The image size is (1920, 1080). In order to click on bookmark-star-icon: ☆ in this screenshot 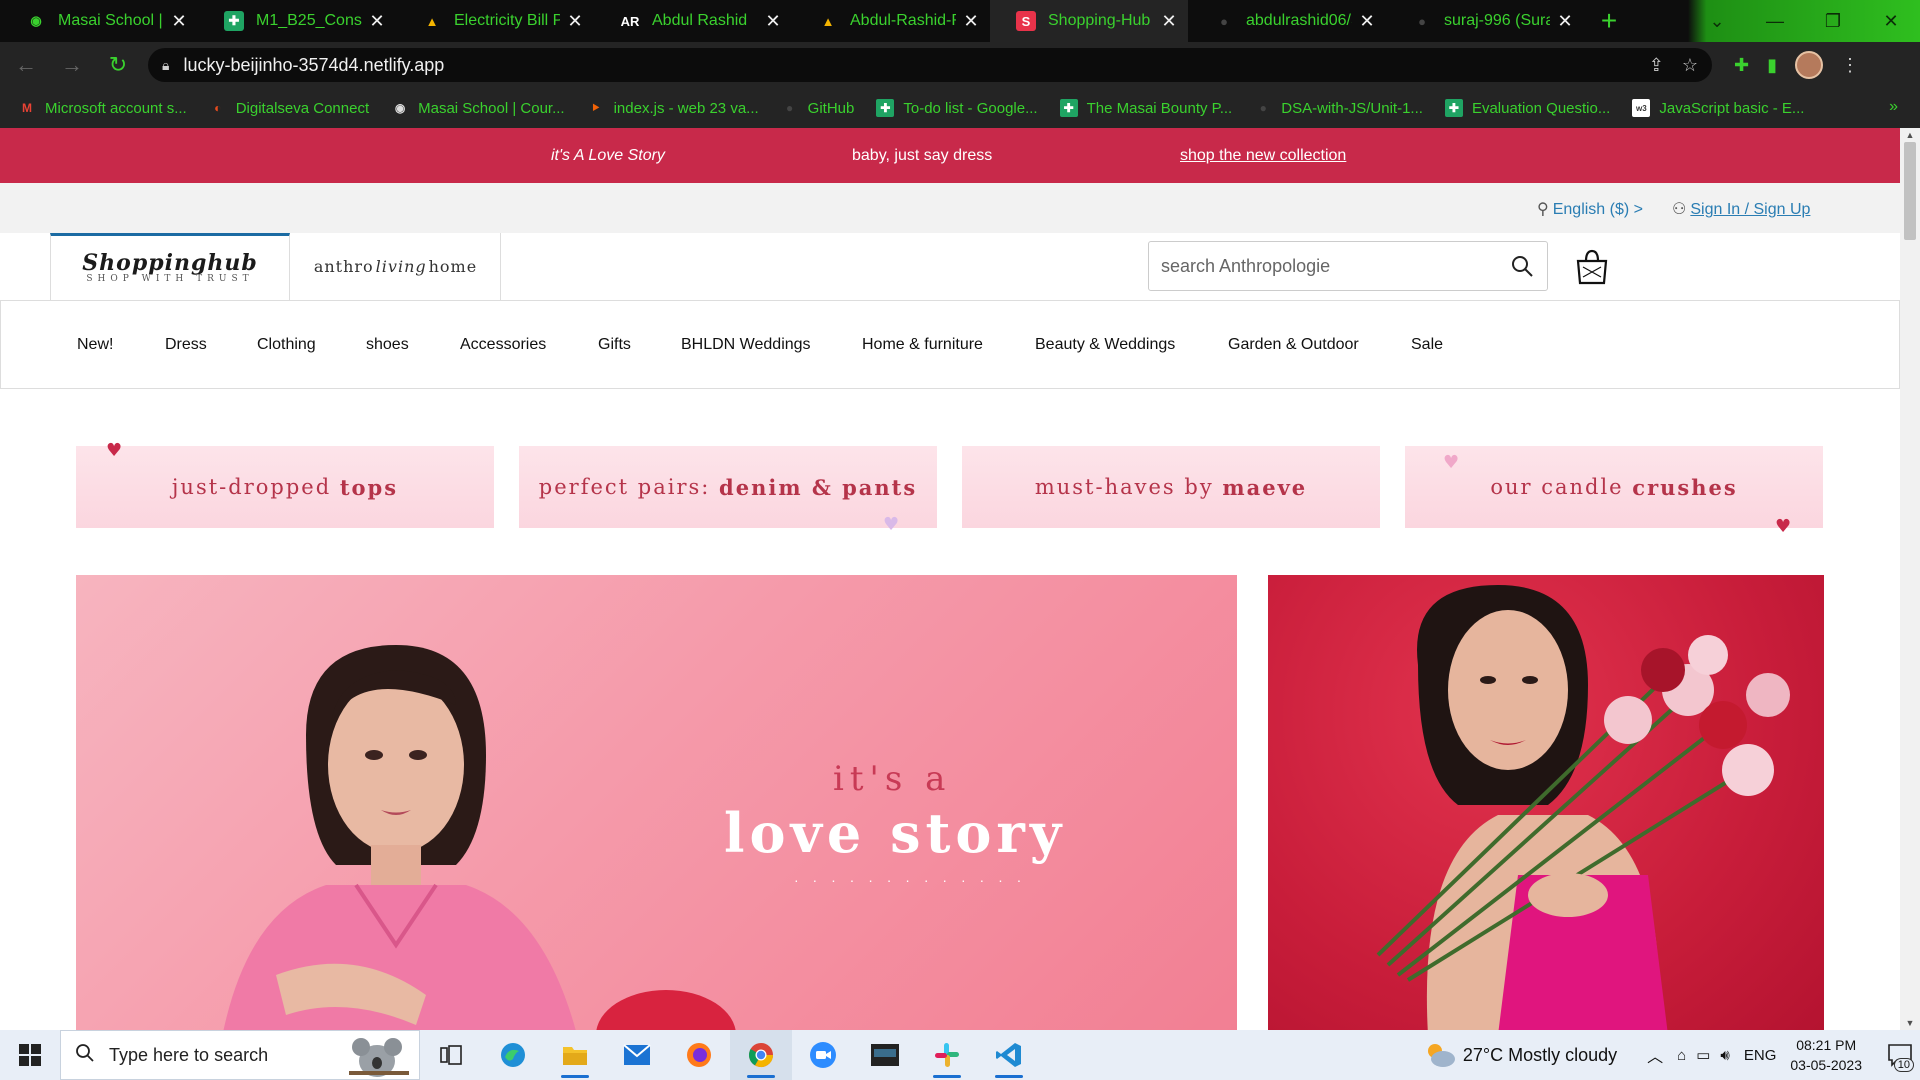, I will do `click(1690, 65)`.